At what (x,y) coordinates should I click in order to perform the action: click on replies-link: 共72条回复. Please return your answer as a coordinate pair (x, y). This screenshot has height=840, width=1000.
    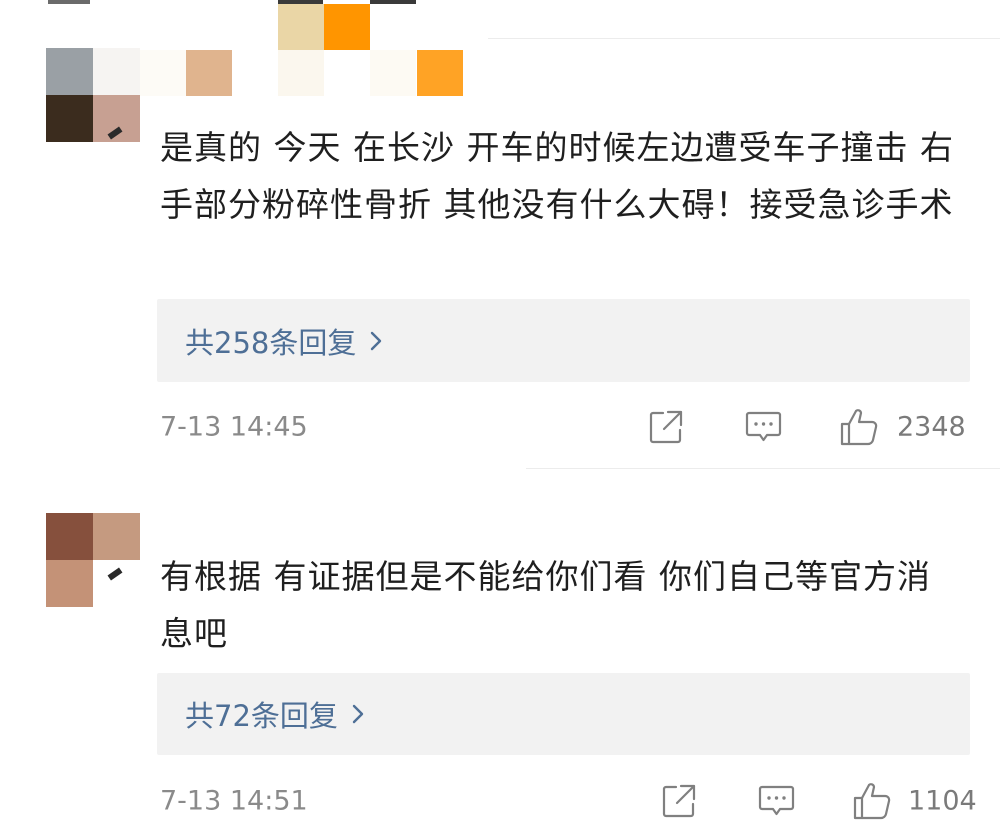
    Looking at the image, I should click on (274, 714).